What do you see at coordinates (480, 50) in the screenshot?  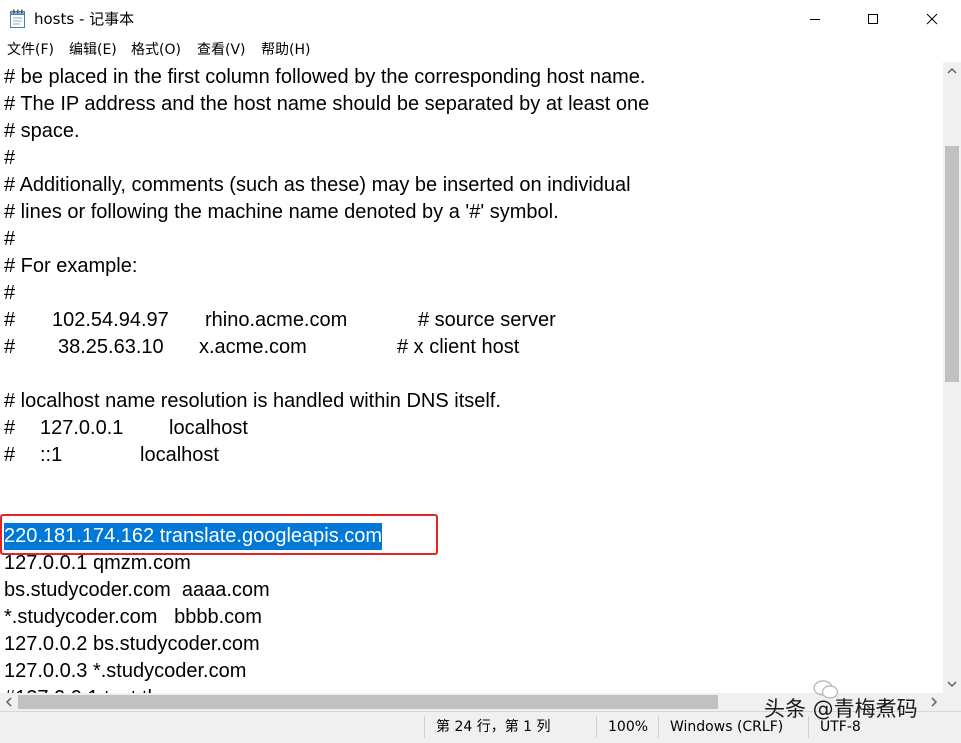 I see `menu-bar: 文件(F) 编辑(E) 格式(O) 查看(V) 帮助(H)` at bounding box center [480, 50].